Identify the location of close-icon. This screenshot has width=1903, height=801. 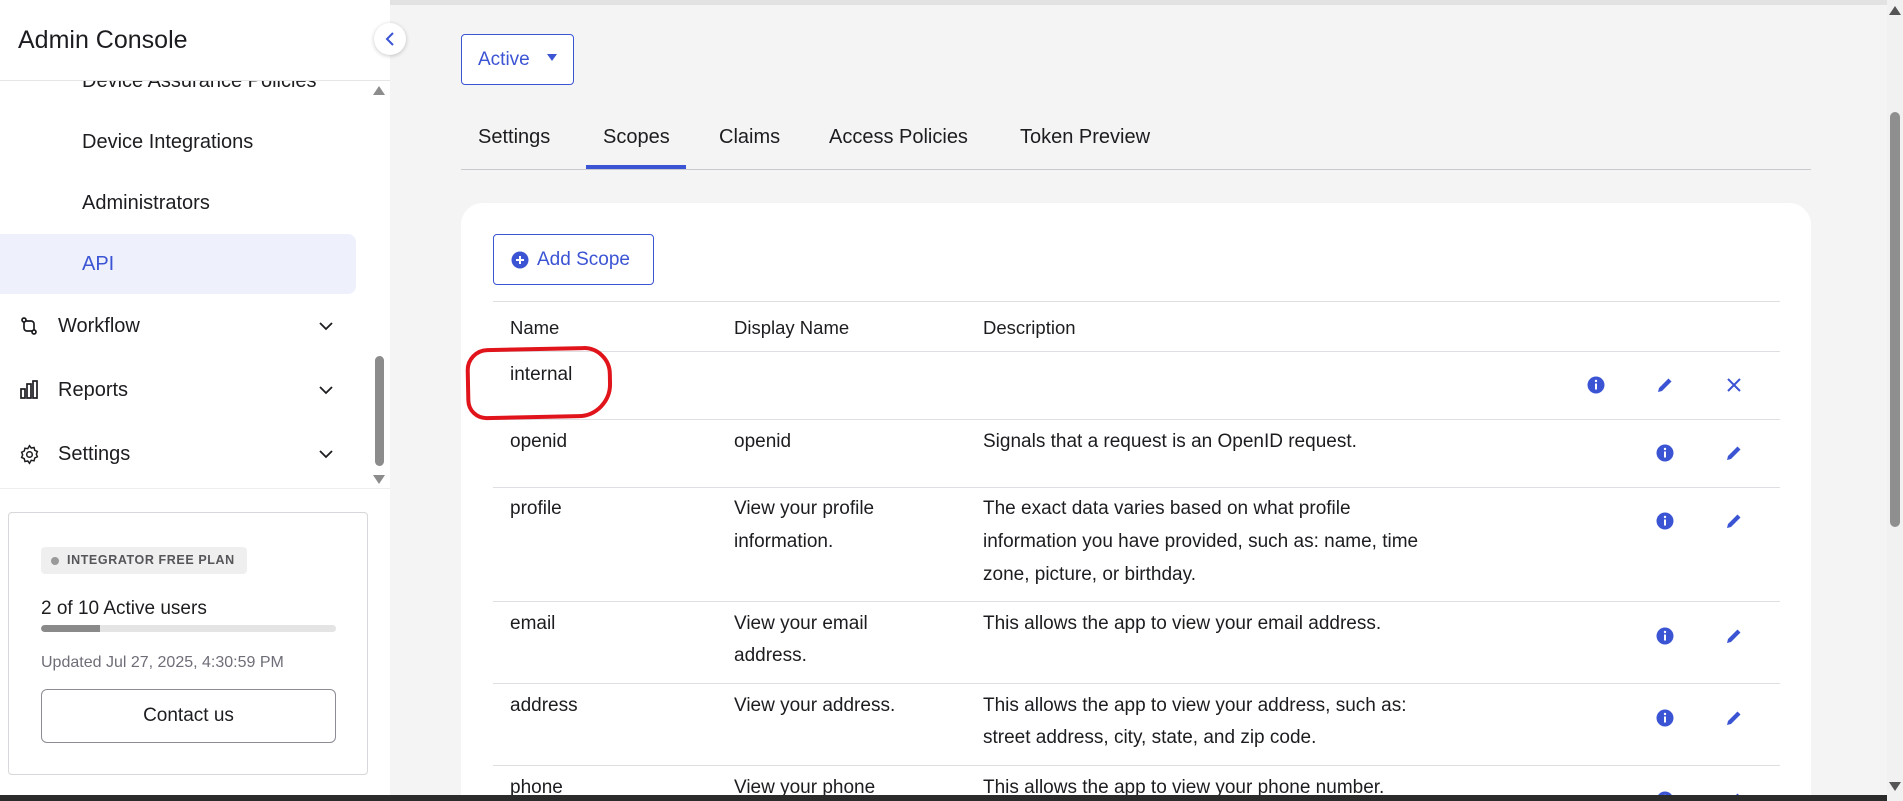
(1734, 385).